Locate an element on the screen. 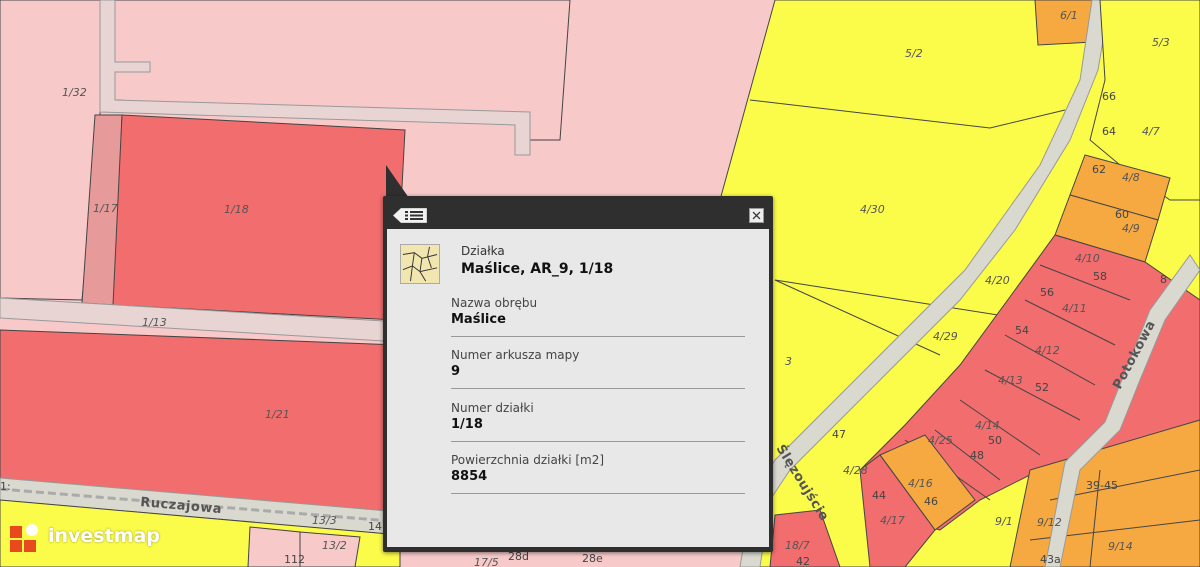  parcel-label: 43a is located at coordinates (1050, 559).